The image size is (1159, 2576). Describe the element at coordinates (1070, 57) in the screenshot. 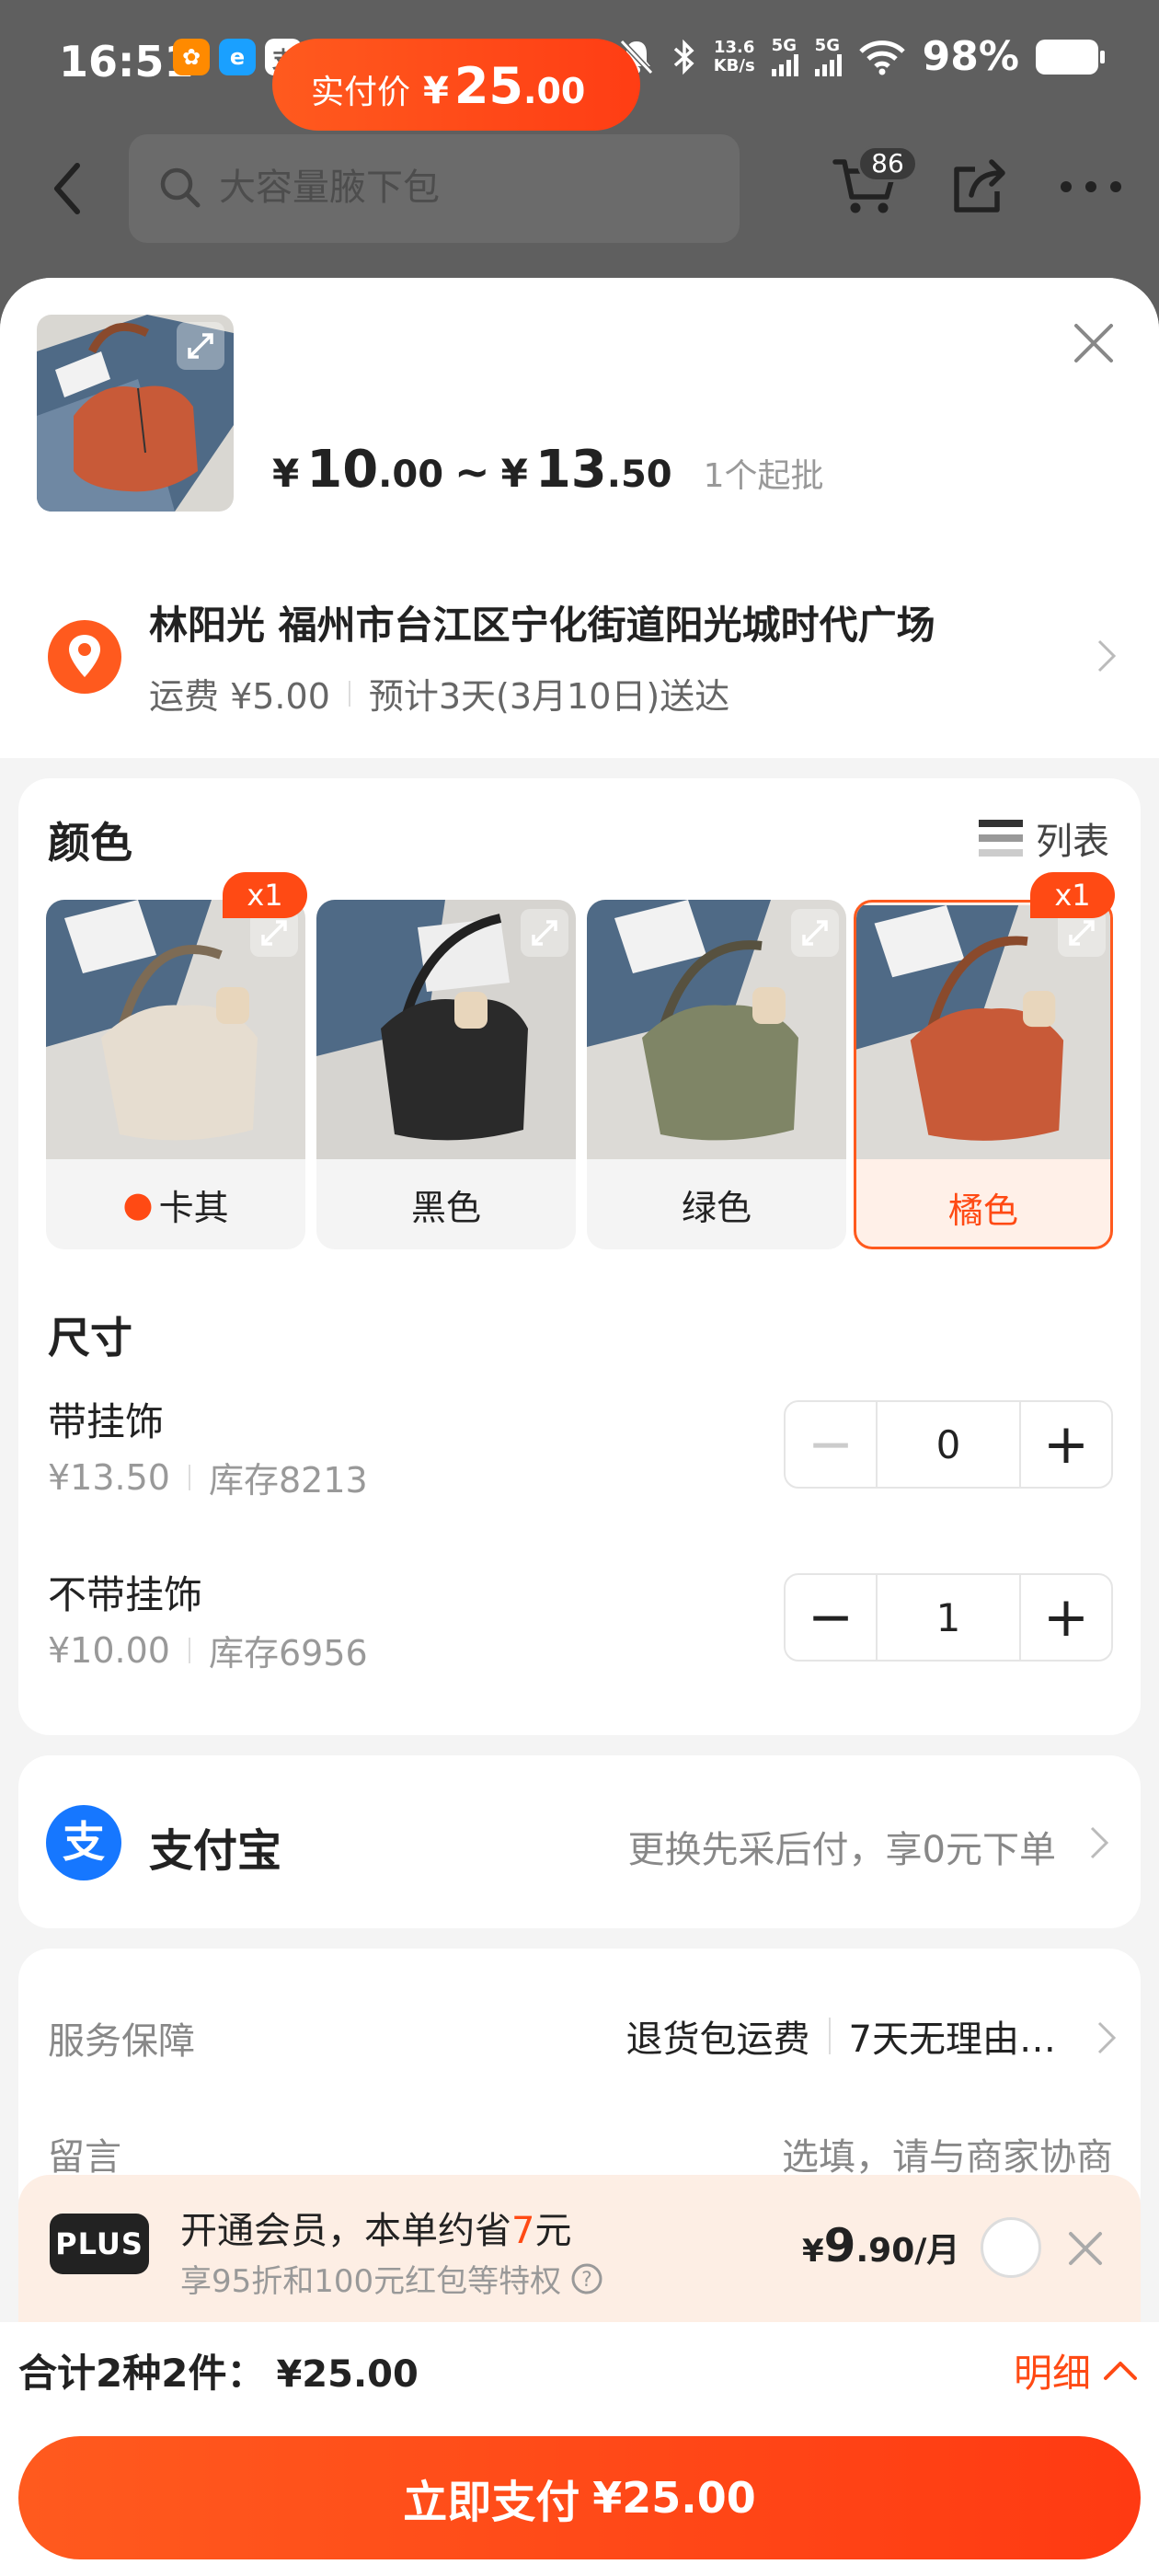

I see `battery-icon` at that location.